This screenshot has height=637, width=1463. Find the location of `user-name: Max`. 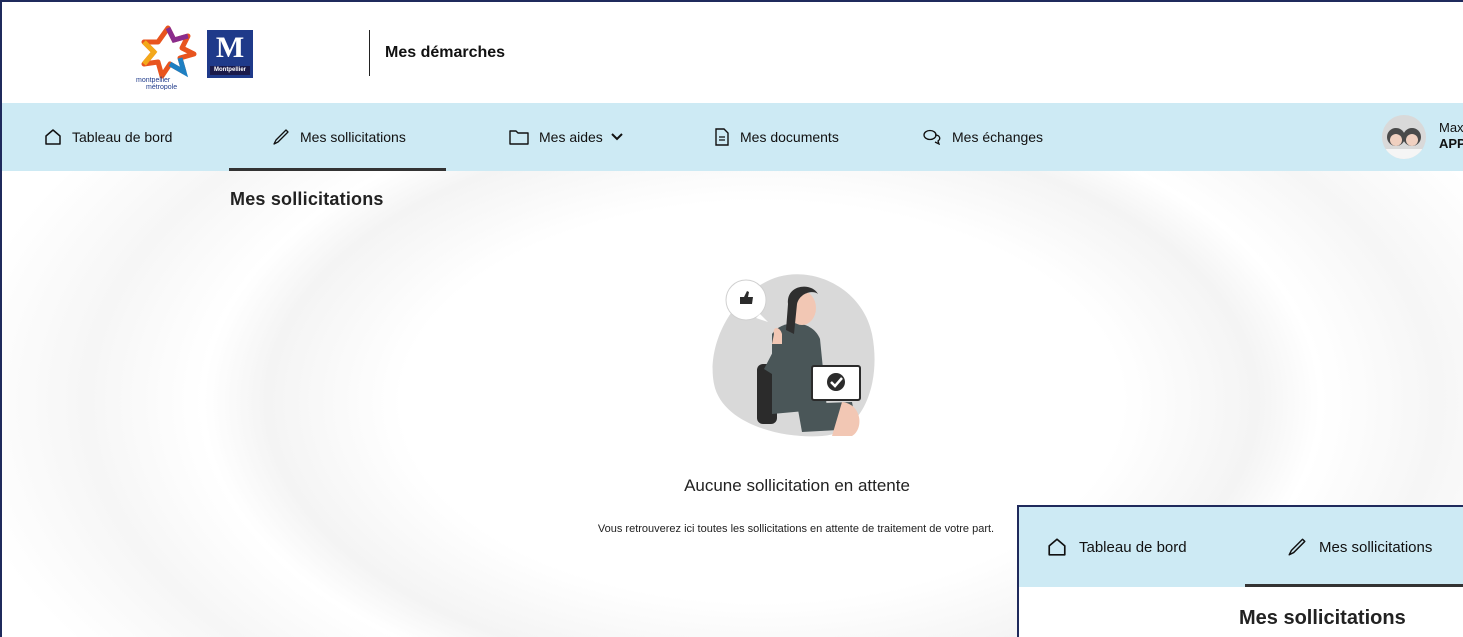

user-name: Max is located at coordinates (1451, 127).